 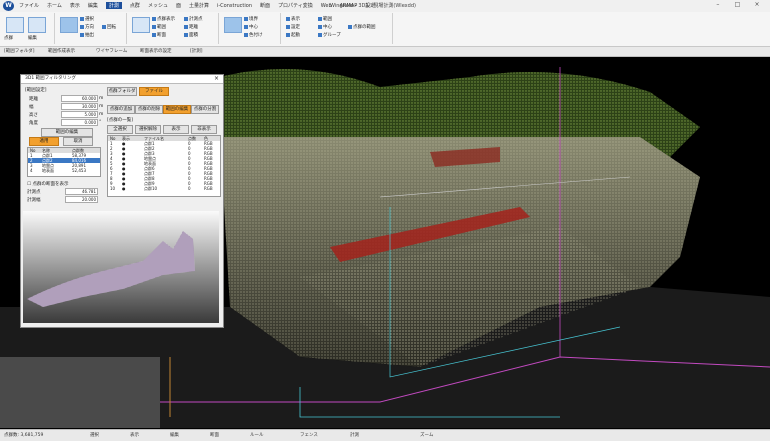 I want to click on select-big-button, so click(x=69, y=25).